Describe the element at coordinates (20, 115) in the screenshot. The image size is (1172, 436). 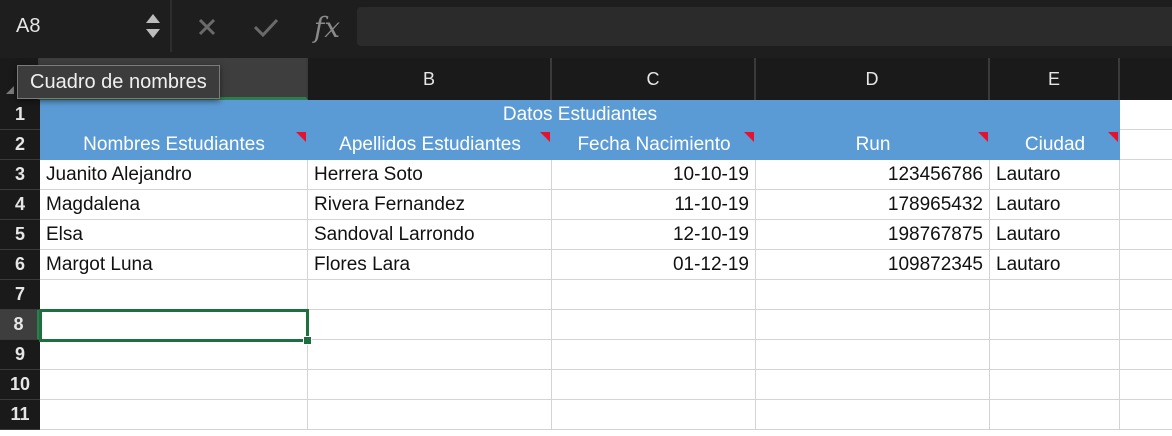
I see `row-header-1: 1` at that location.